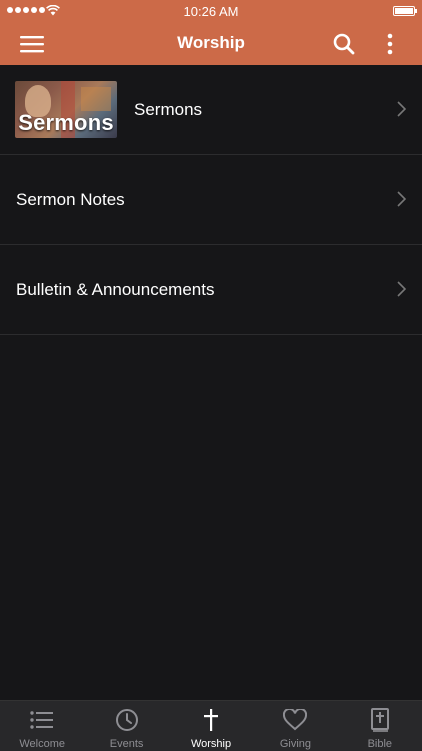  I want to click on tab-label: Worship, so click(211, 744).